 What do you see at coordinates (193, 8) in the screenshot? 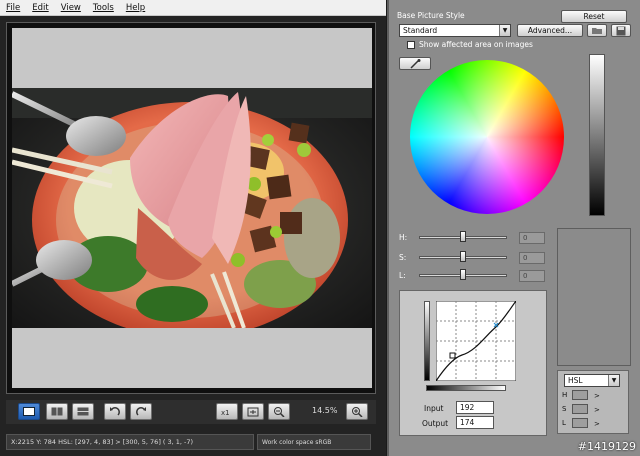
I see `menu-bar: File Edit View Tools Help` at bounding box center [193, 8].